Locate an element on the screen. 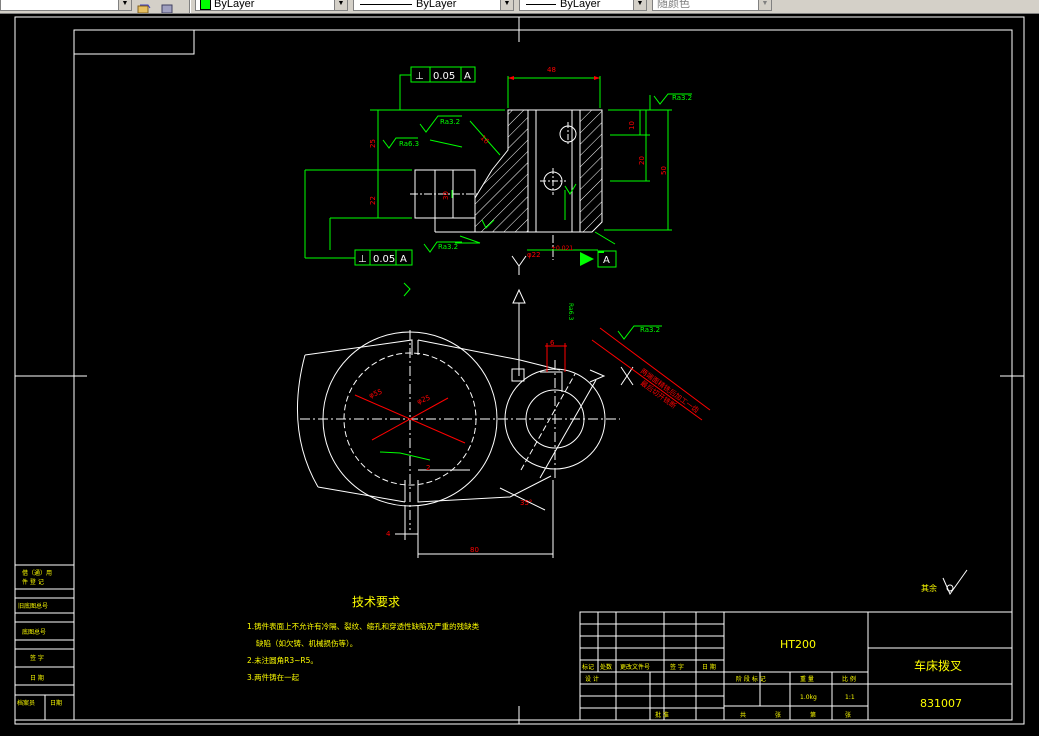 The height and width of the screenshot is (741, 1039). datum-arrow-icon is located at coordinates (587, 259).